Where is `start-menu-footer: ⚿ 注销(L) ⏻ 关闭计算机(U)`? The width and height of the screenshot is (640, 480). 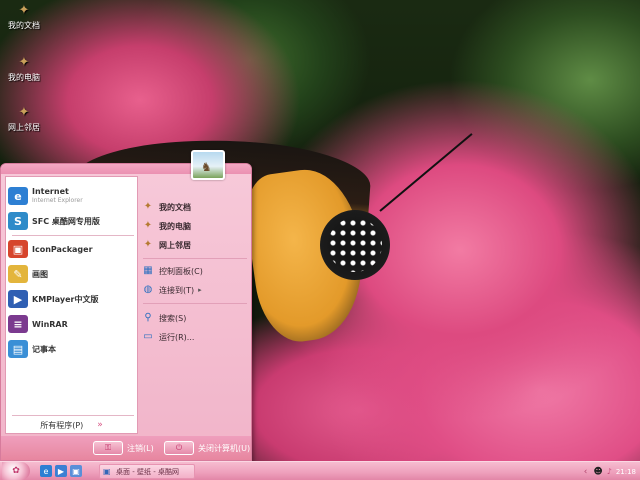 start-menu-footer: ⚿ 注销(L) ⏻ 关闭计算机(U) is located at coordinates (126, 448).